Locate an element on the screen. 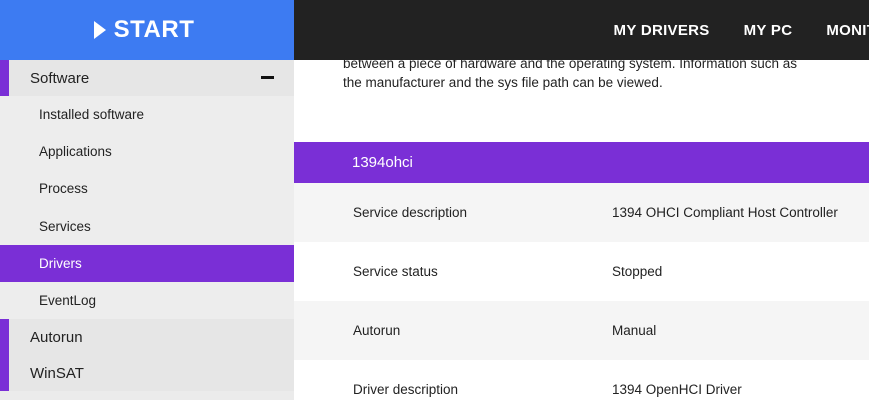 The image size is (869, 410). row-key: Service description is located at coordinates (410, 212).